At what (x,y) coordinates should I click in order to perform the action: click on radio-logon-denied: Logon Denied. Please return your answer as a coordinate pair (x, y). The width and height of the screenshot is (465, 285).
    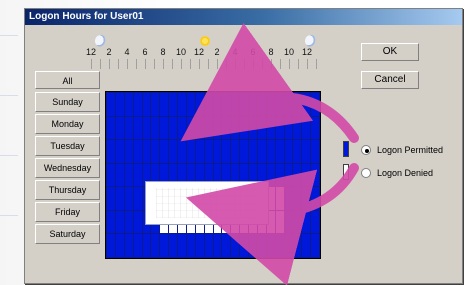
    Looking at the image, I should click on (397, 173).